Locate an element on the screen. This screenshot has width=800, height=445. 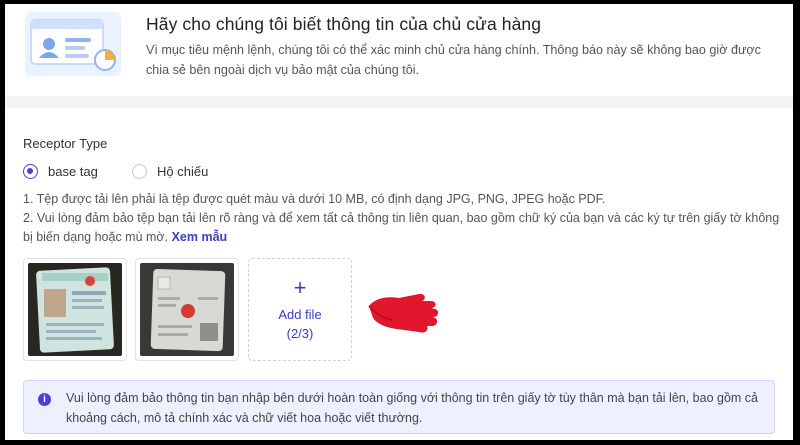
add-file-button: + Add file (2/3) is located at coordinates (300, 309).